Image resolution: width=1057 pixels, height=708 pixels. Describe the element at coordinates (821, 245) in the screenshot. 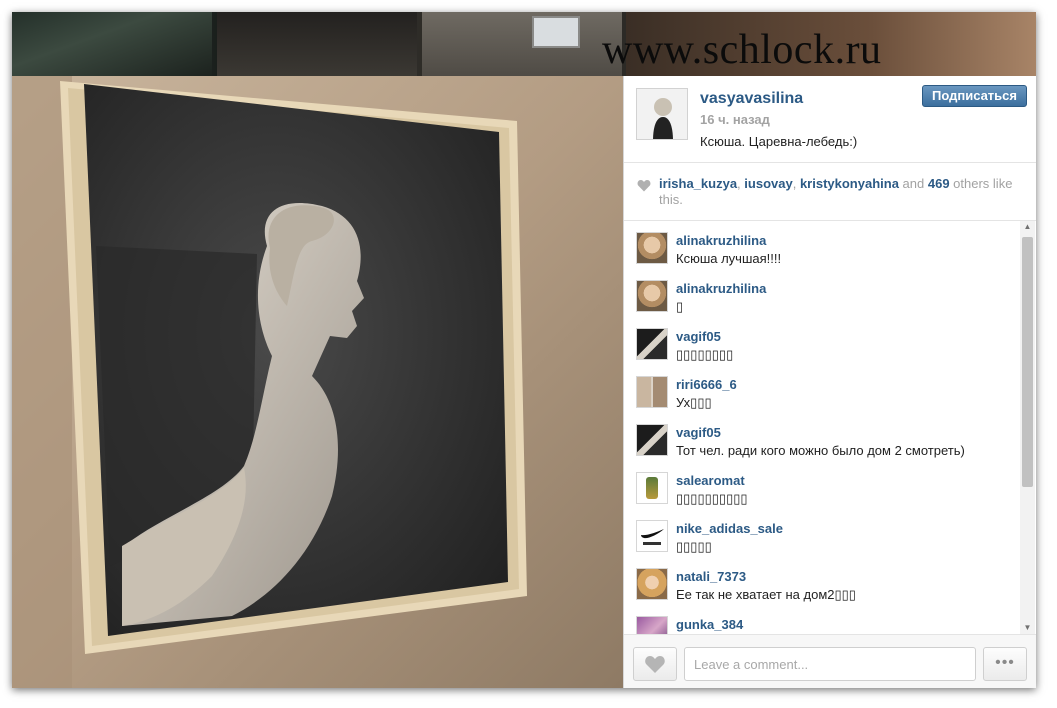

I see `comment-item: alinakruzhilina Ксюша лучшая!!!!` at that location.